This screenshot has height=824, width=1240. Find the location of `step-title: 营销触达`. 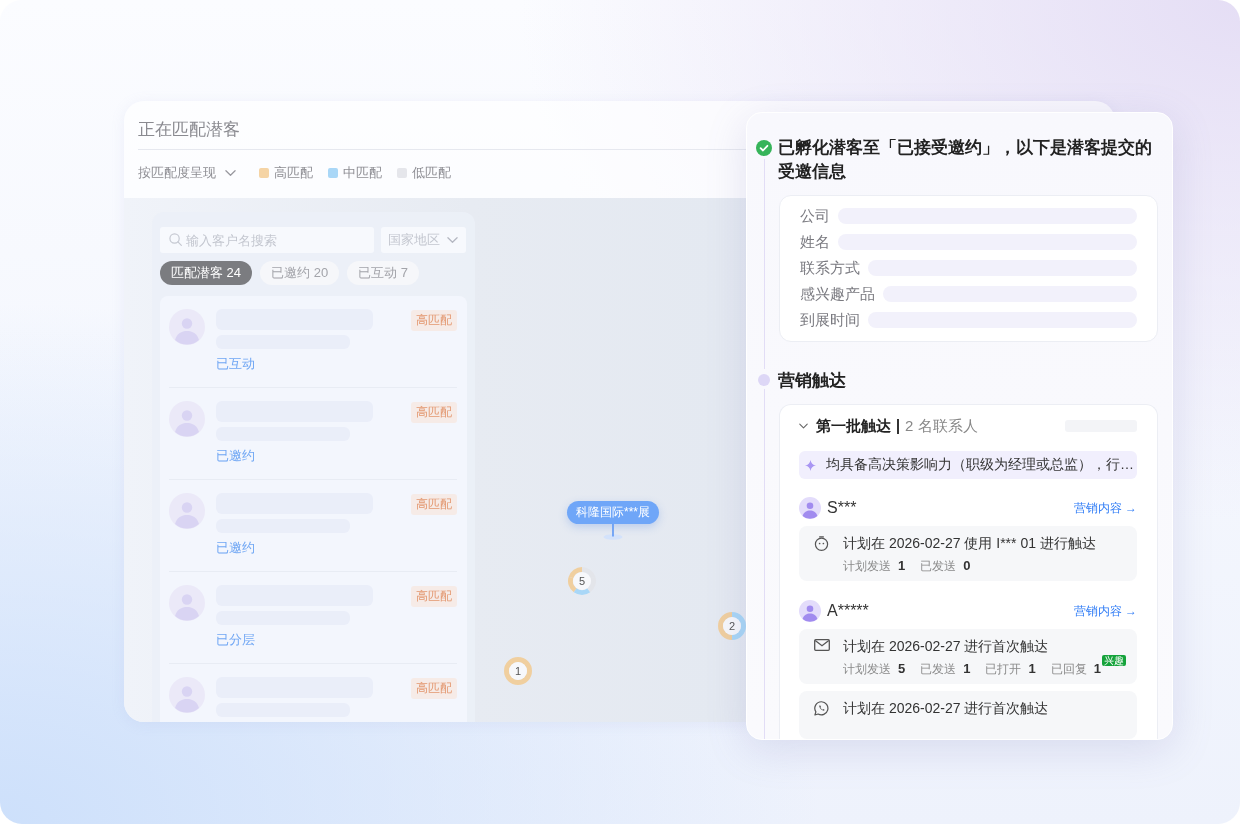

step-title: 营销触达 is located at coordinates (812, 381).